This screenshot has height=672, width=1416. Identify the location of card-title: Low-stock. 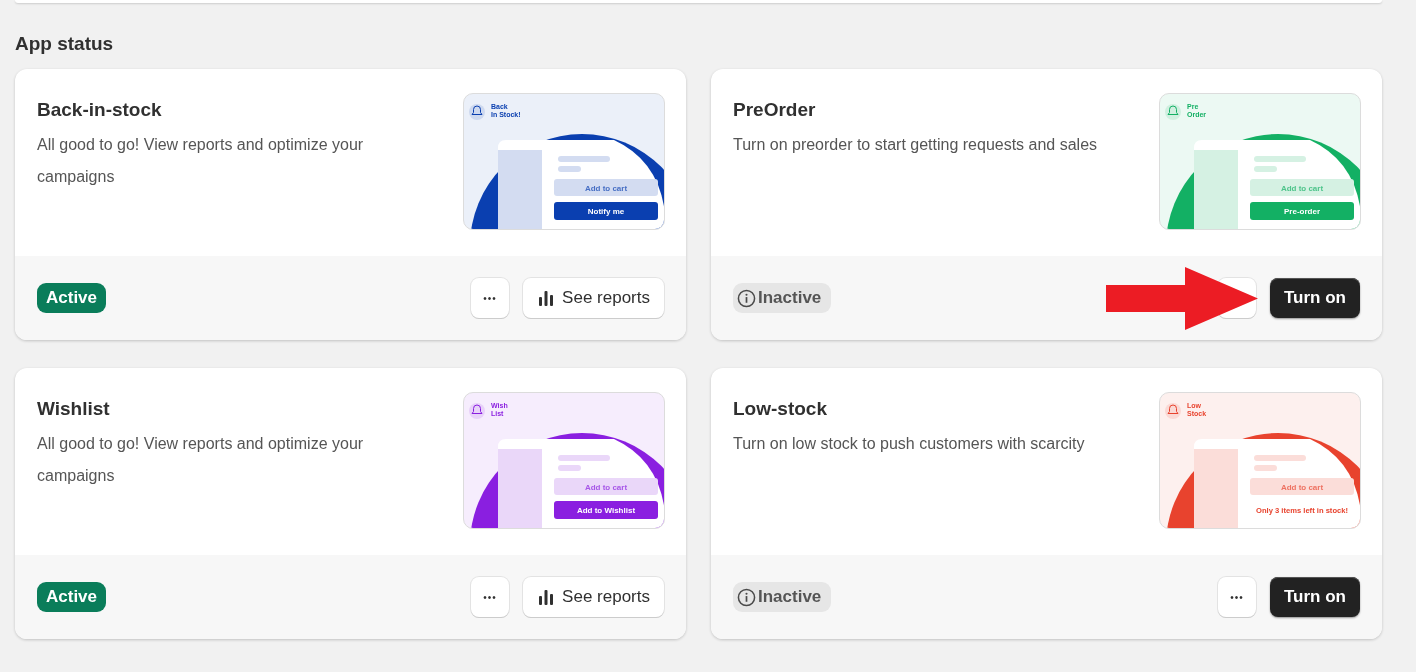
(780, 409).